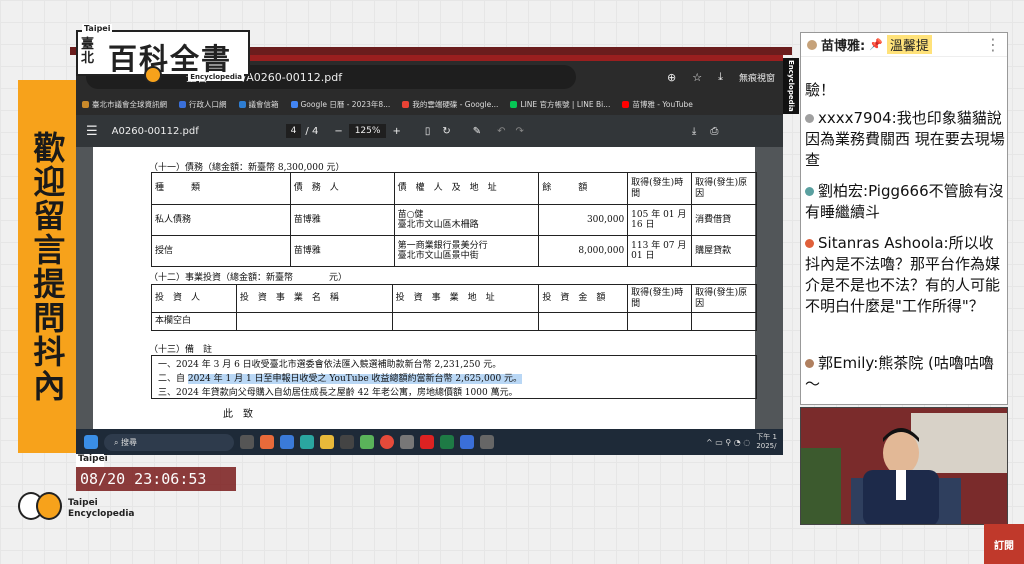 The height and width of the screenshot is (564, 1024). What do you see at coordinates (327, 442) in the screenshot?
I see `folder-icon` at bounding box center [327, 442].